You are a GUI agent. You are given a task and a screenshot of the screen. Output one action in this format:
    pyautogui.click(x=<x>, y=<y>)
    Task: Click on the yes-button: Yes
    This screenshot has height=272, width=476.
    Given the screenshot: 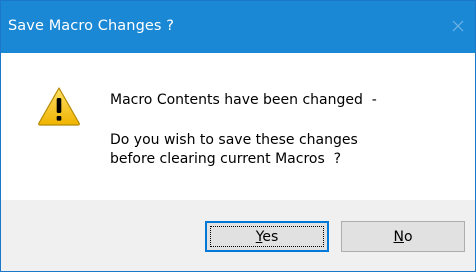 What is the action you would take?
    pyautogui.click(x=267, y=236)
    